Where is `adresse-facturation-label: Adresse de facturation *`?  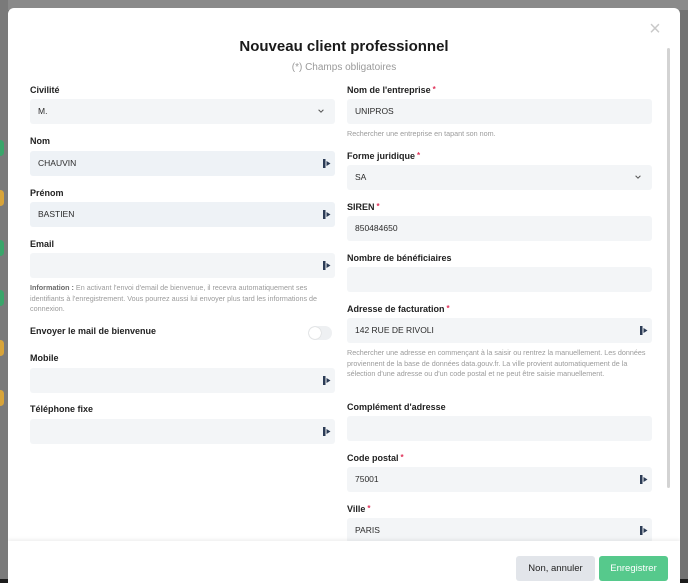 adresse-facturation-label: Adresse de facturation * is located at coordinates (398, 309).